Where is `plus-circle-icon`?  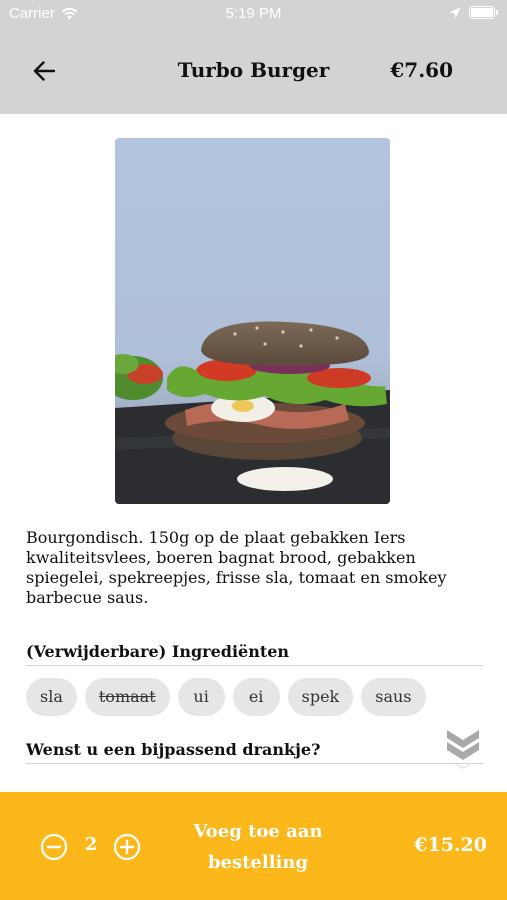
plus-circle-icon is located at coordinates (127, 847).